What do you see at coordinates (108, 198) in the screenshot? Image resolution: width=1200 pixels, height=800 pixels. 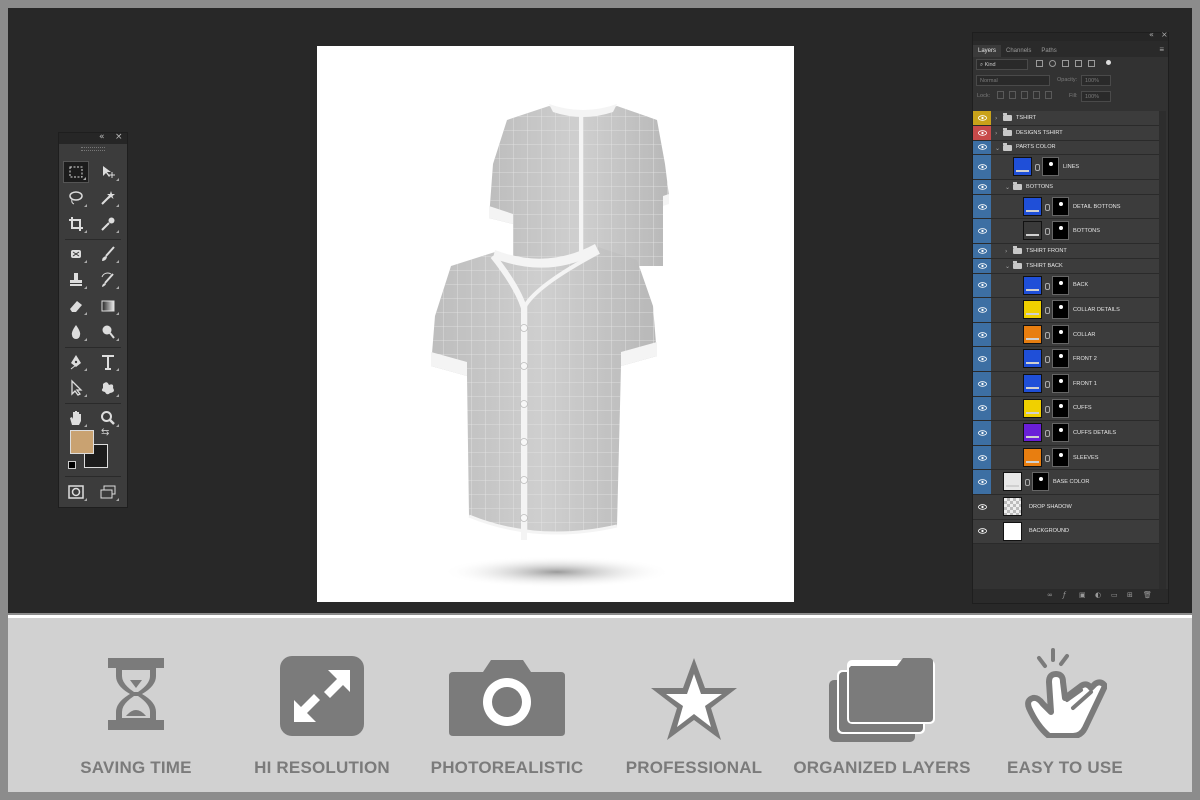 I see `magic-wand-tool` at bounding box center [108, 198].